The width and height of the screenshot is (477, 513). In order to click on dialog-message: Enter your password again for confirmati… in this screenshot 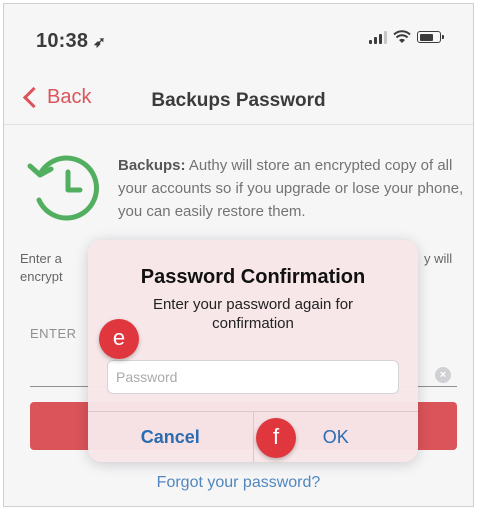, I will do `click(253, 314)`.